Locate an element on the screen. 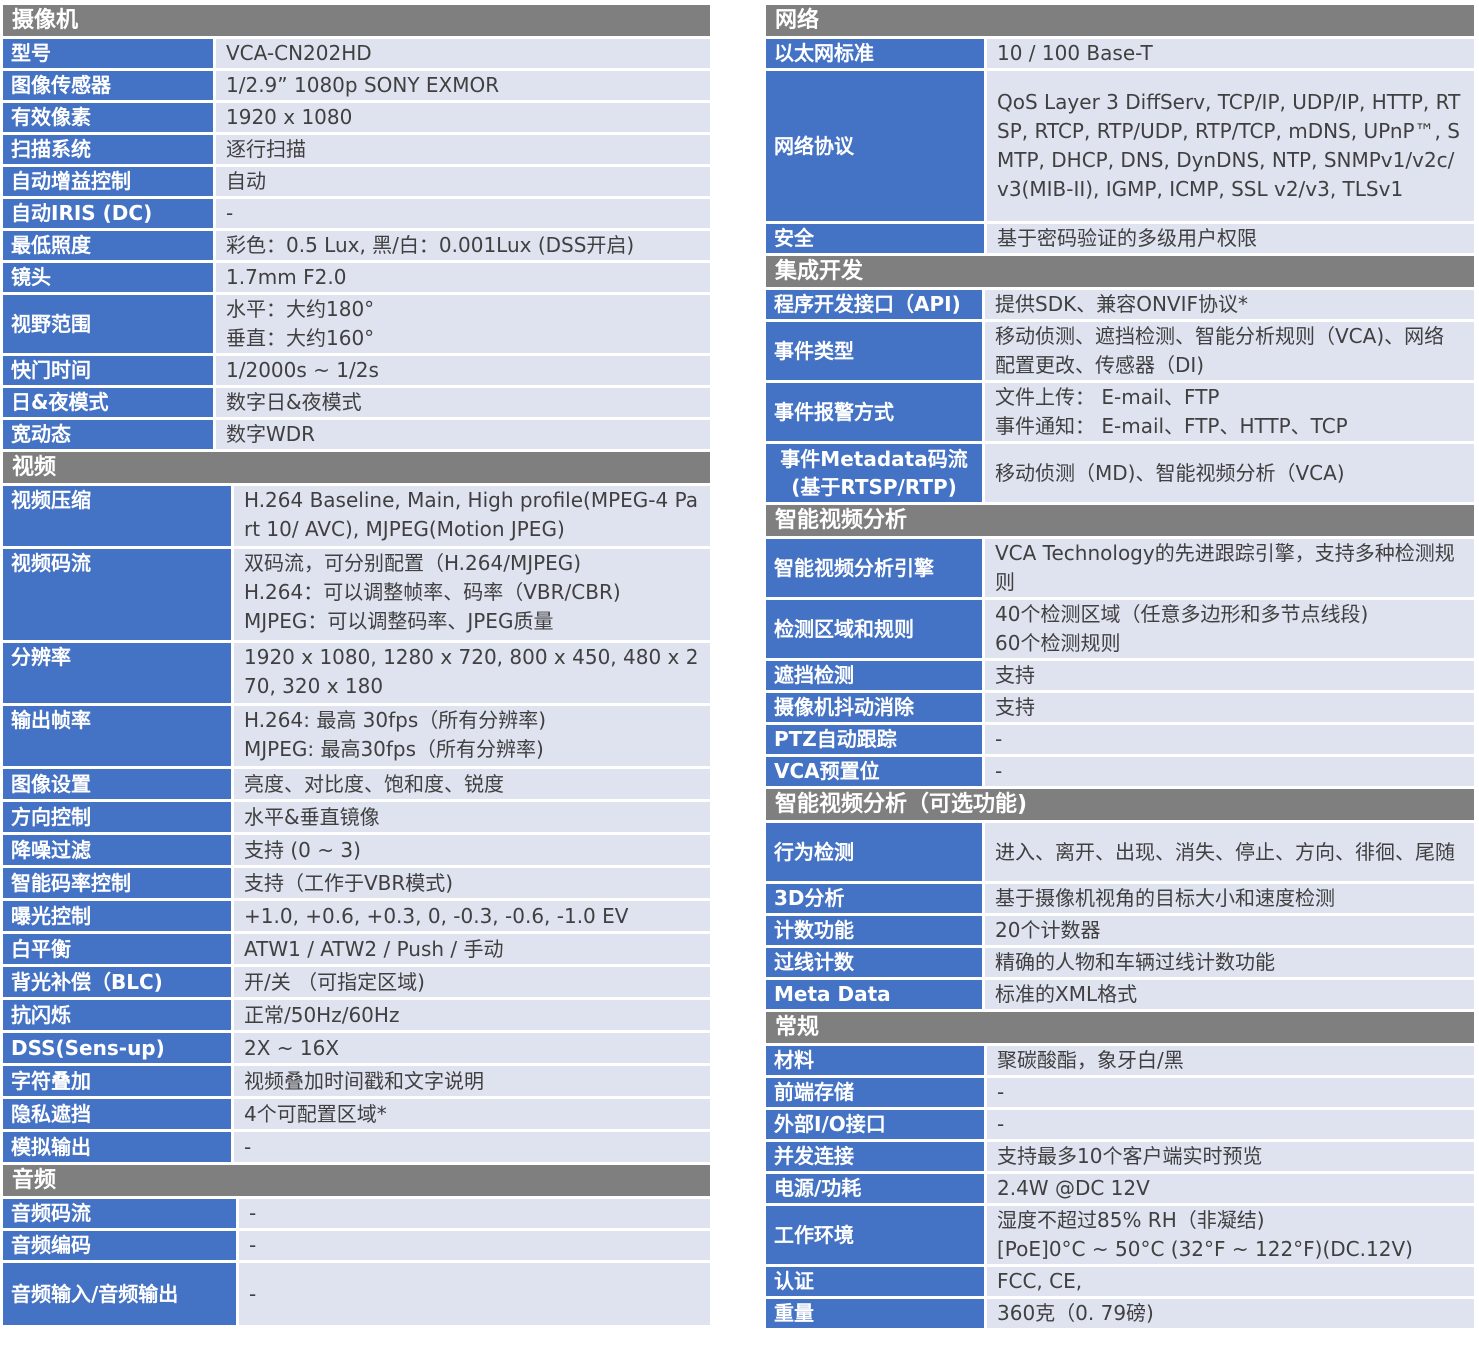 The width and height of the screenshot is (1479, 1346). spec-value: 逐行扫描 is located at coordinates (463, 149).